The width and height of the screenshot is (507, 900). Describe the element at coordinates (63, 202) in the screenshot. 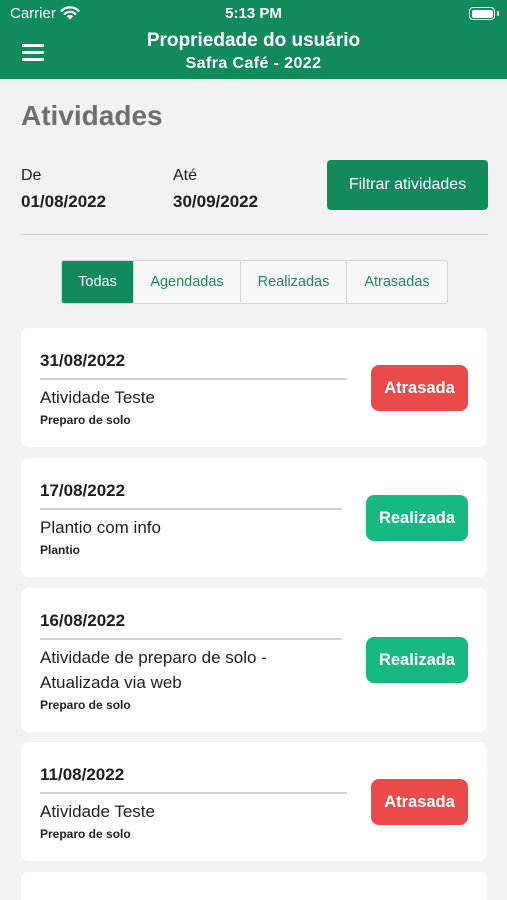

I see `date-from-value: 01/08/2022` at that location.